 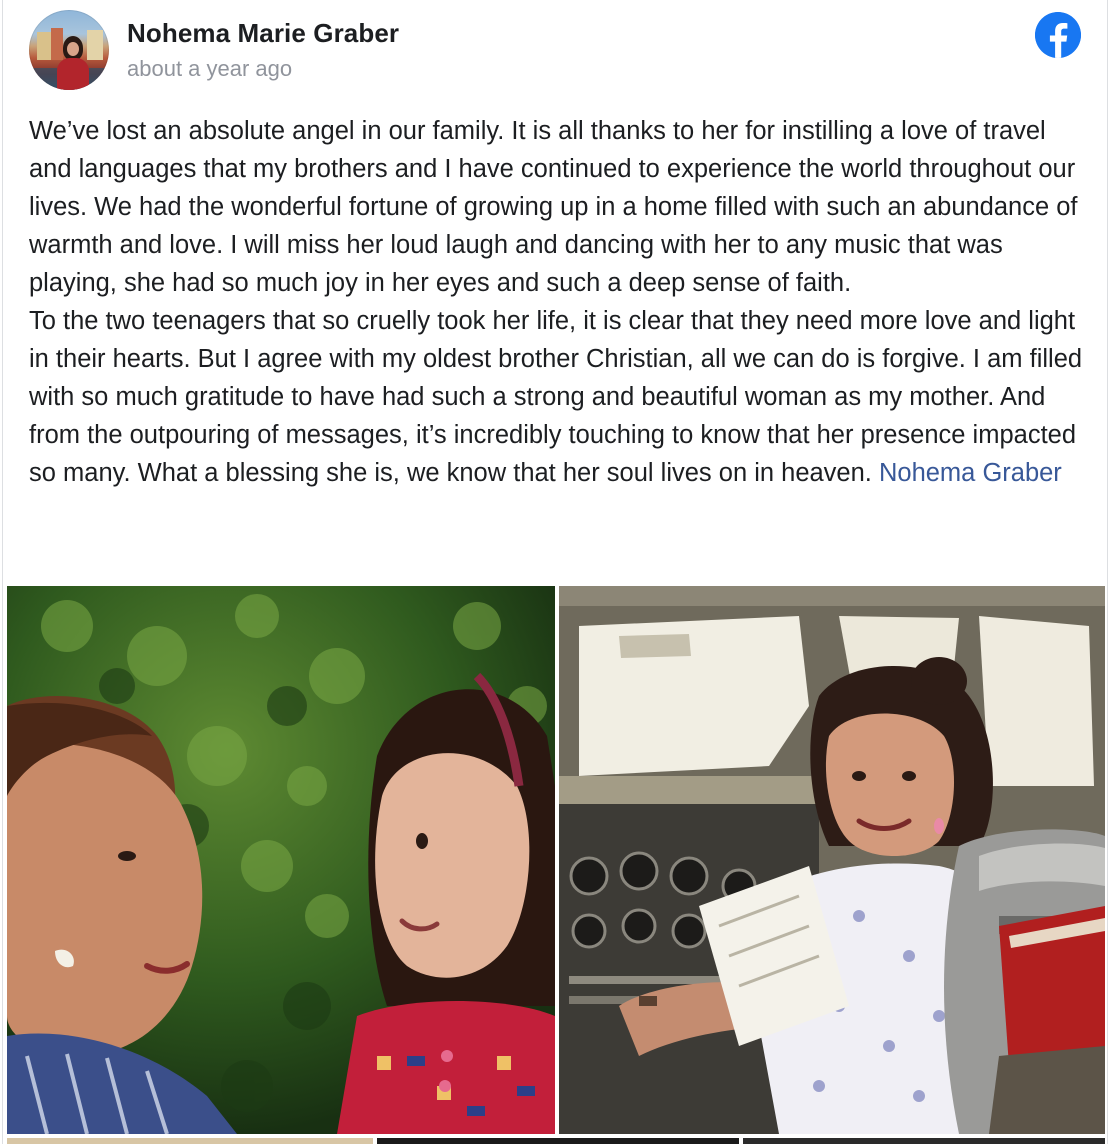 I want to click on post-header: Nohema Marie Graber about a year ago, so click(x=555, y=50).